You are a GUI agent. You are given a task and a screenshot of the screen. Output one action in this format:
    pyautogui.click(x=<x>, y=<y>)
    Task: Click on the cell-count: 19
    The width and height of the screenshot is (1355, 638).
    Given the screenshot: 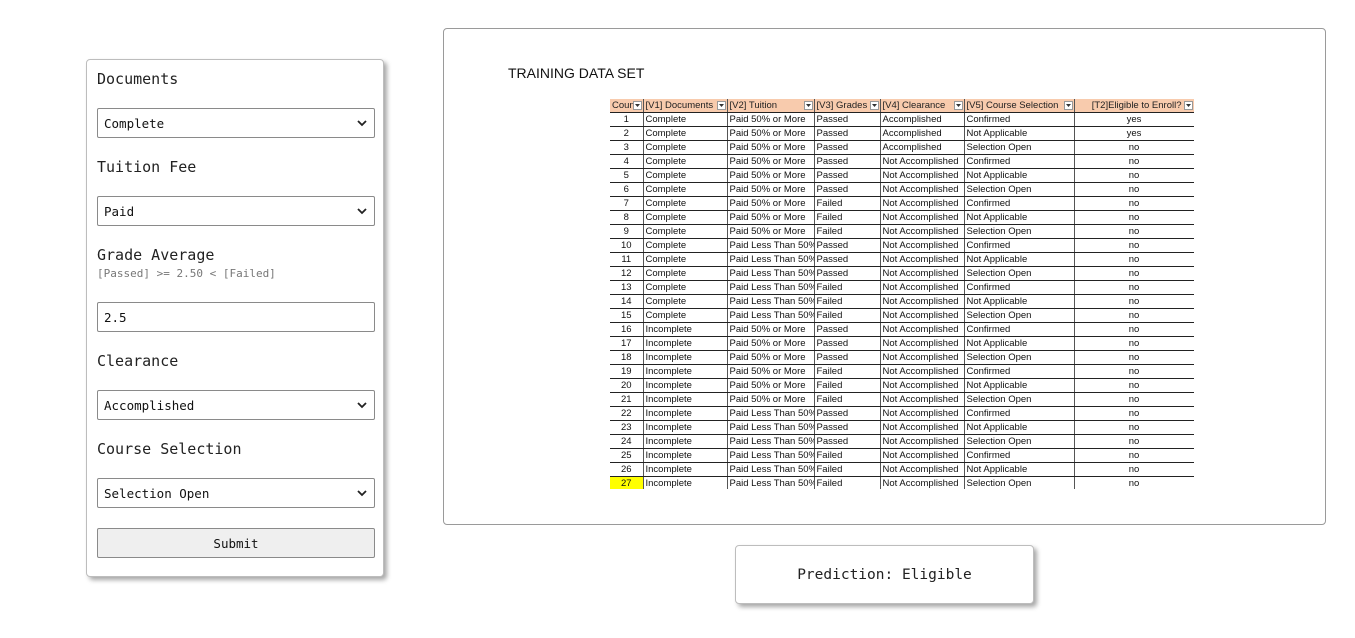 What is the action you would take?
    pyautogui.click(x=627, y=371)
    